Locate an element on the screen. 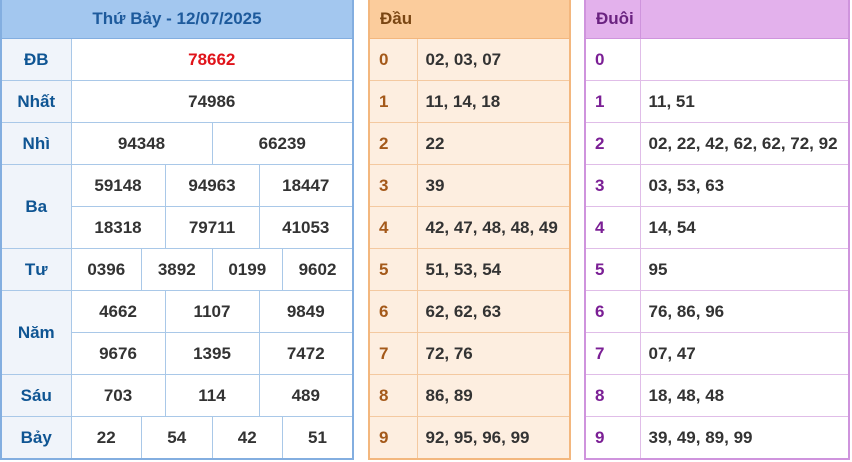 The image size is (852, 462). dau-header-row: Đầu is located at coordinates (469, 19).